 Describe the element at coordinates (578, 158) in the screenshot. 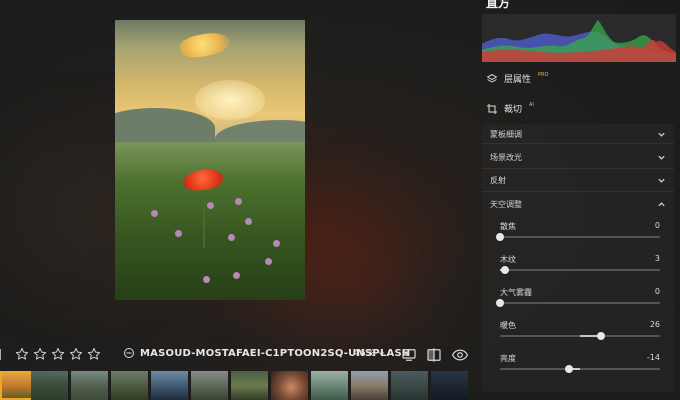

I see `section-relight: 场景改光` at that location.